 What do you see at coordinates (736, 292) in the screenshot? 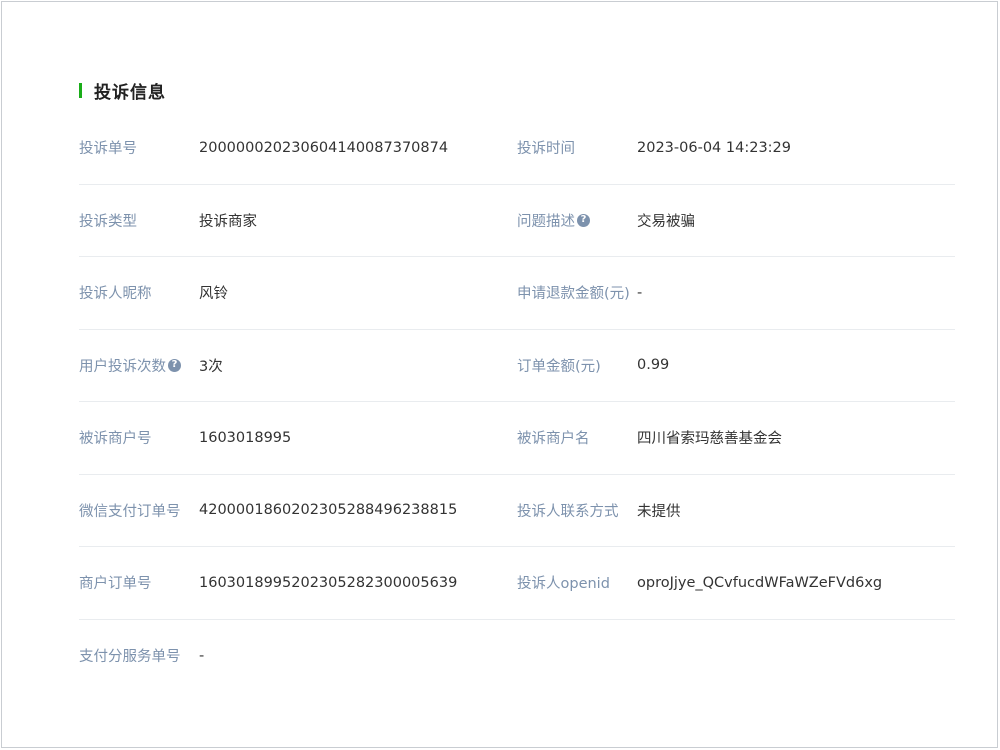
I see `field-refund-amount: 申请退款金额(元) -` at bounding box center [736, 292].